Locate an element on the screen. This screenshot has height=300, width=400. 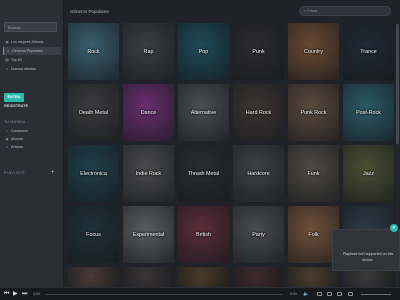
genre-tile: Thrash Metal is located at coordinates (203, 173).